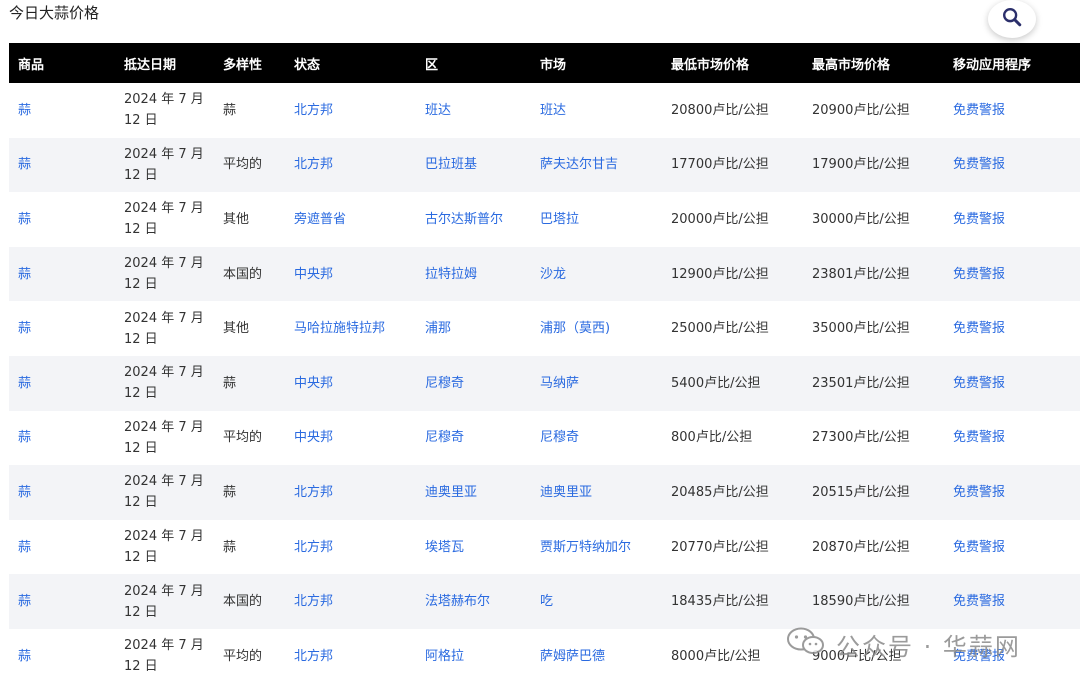  I want to click on table-cell: 23501卢比/公担, so click(873, 383).